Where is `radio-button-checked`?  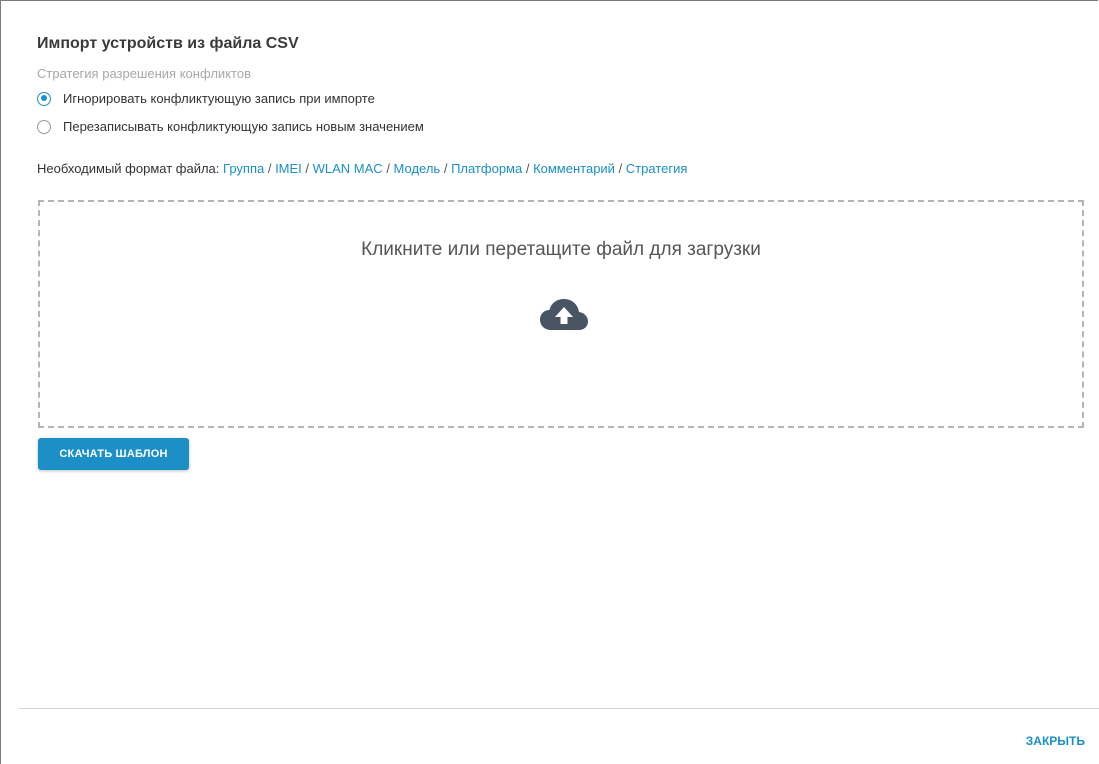 radio-button-checked is located at coordinates (44, 98).